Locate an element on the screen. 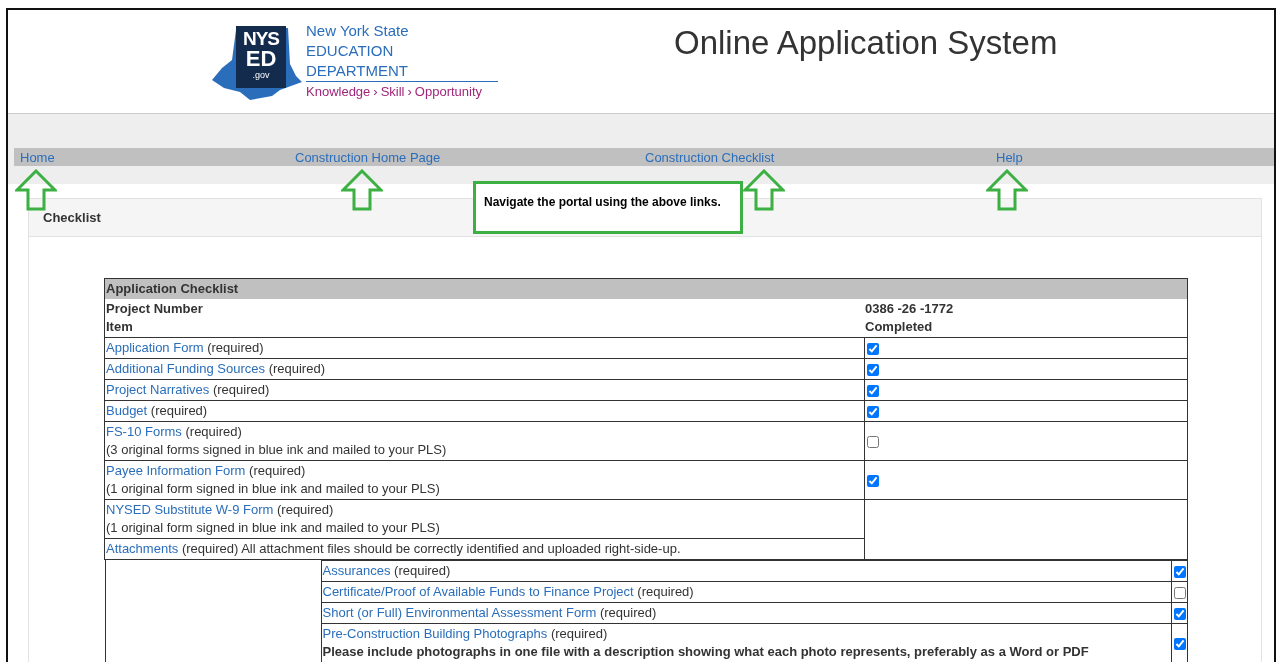 The image size is (1282, 662). nav-link: Home is located at coordinates (37, 157).